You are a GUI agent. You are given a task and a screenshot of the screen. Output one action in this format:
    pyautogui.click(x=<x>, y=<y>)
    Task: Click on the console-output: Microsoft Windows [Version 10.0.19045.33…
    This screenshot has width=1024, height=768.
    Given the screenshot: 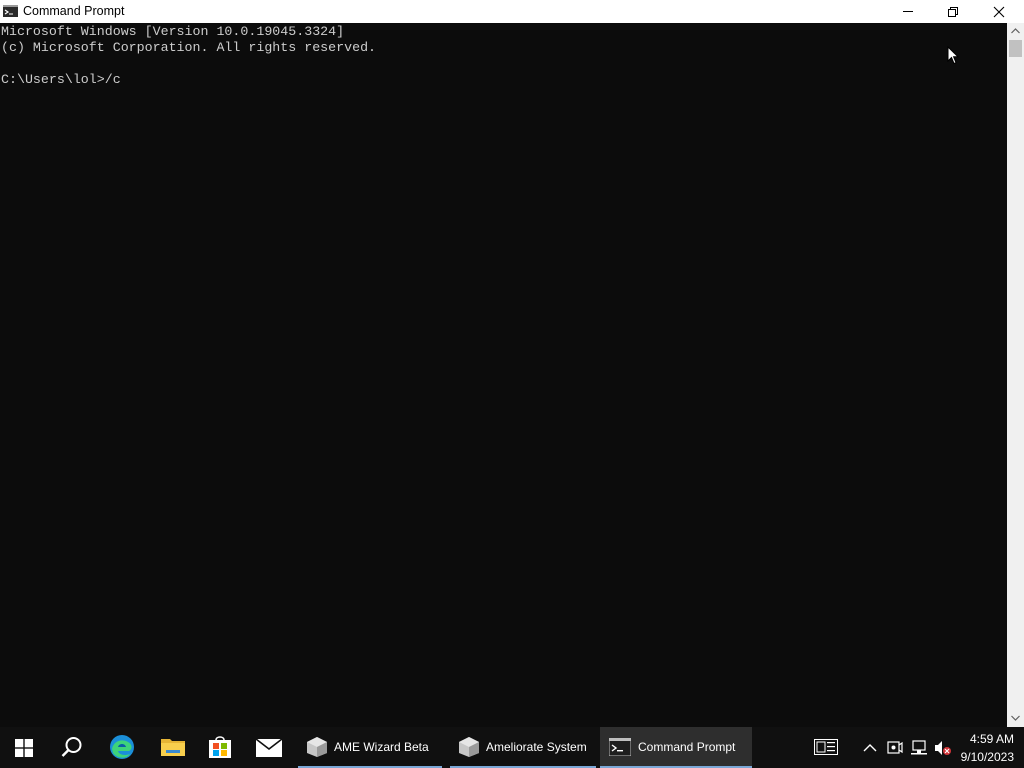 What is the action you would take?
    pyautogui.click(x=188, y=56)
    